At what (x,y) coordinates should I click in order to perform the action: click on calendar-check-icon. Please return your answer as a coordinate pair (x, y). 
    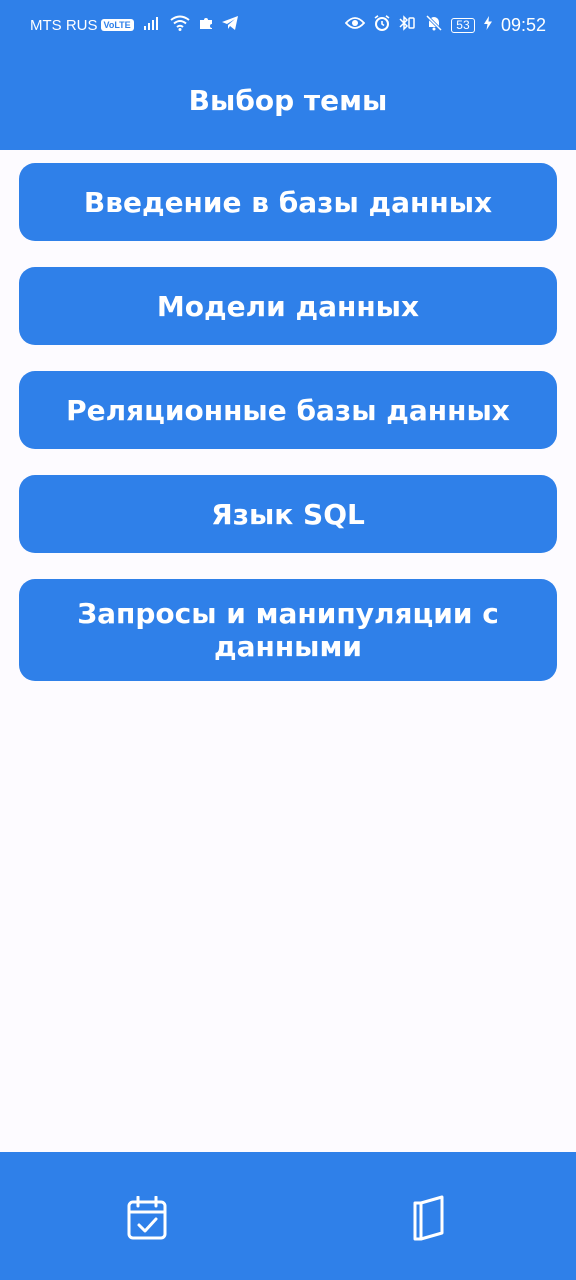
    Looking at the image, I should click on (147, 1219).